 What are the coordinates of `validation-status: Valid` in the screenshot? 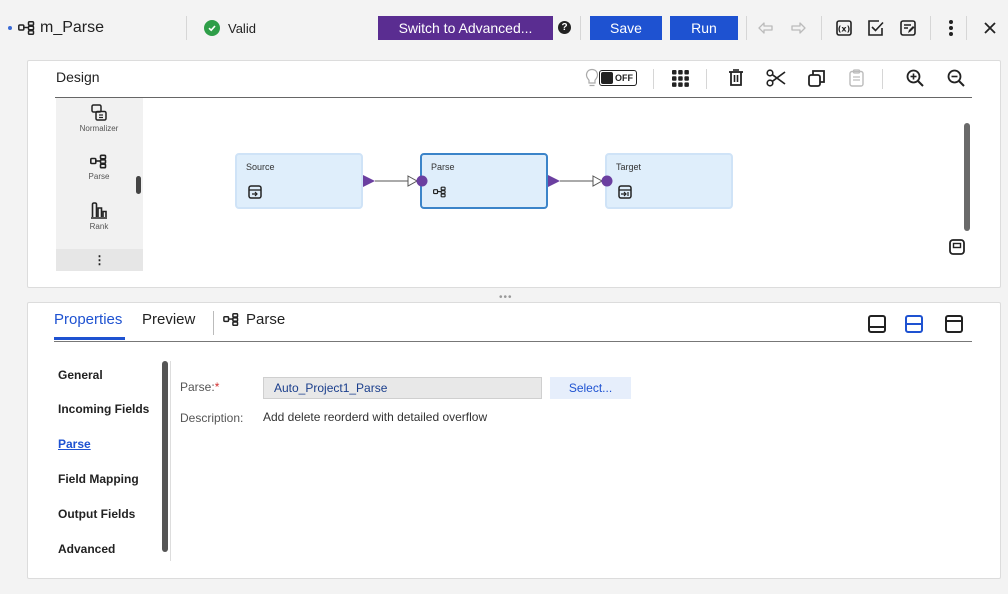 It's located at (230, 28).